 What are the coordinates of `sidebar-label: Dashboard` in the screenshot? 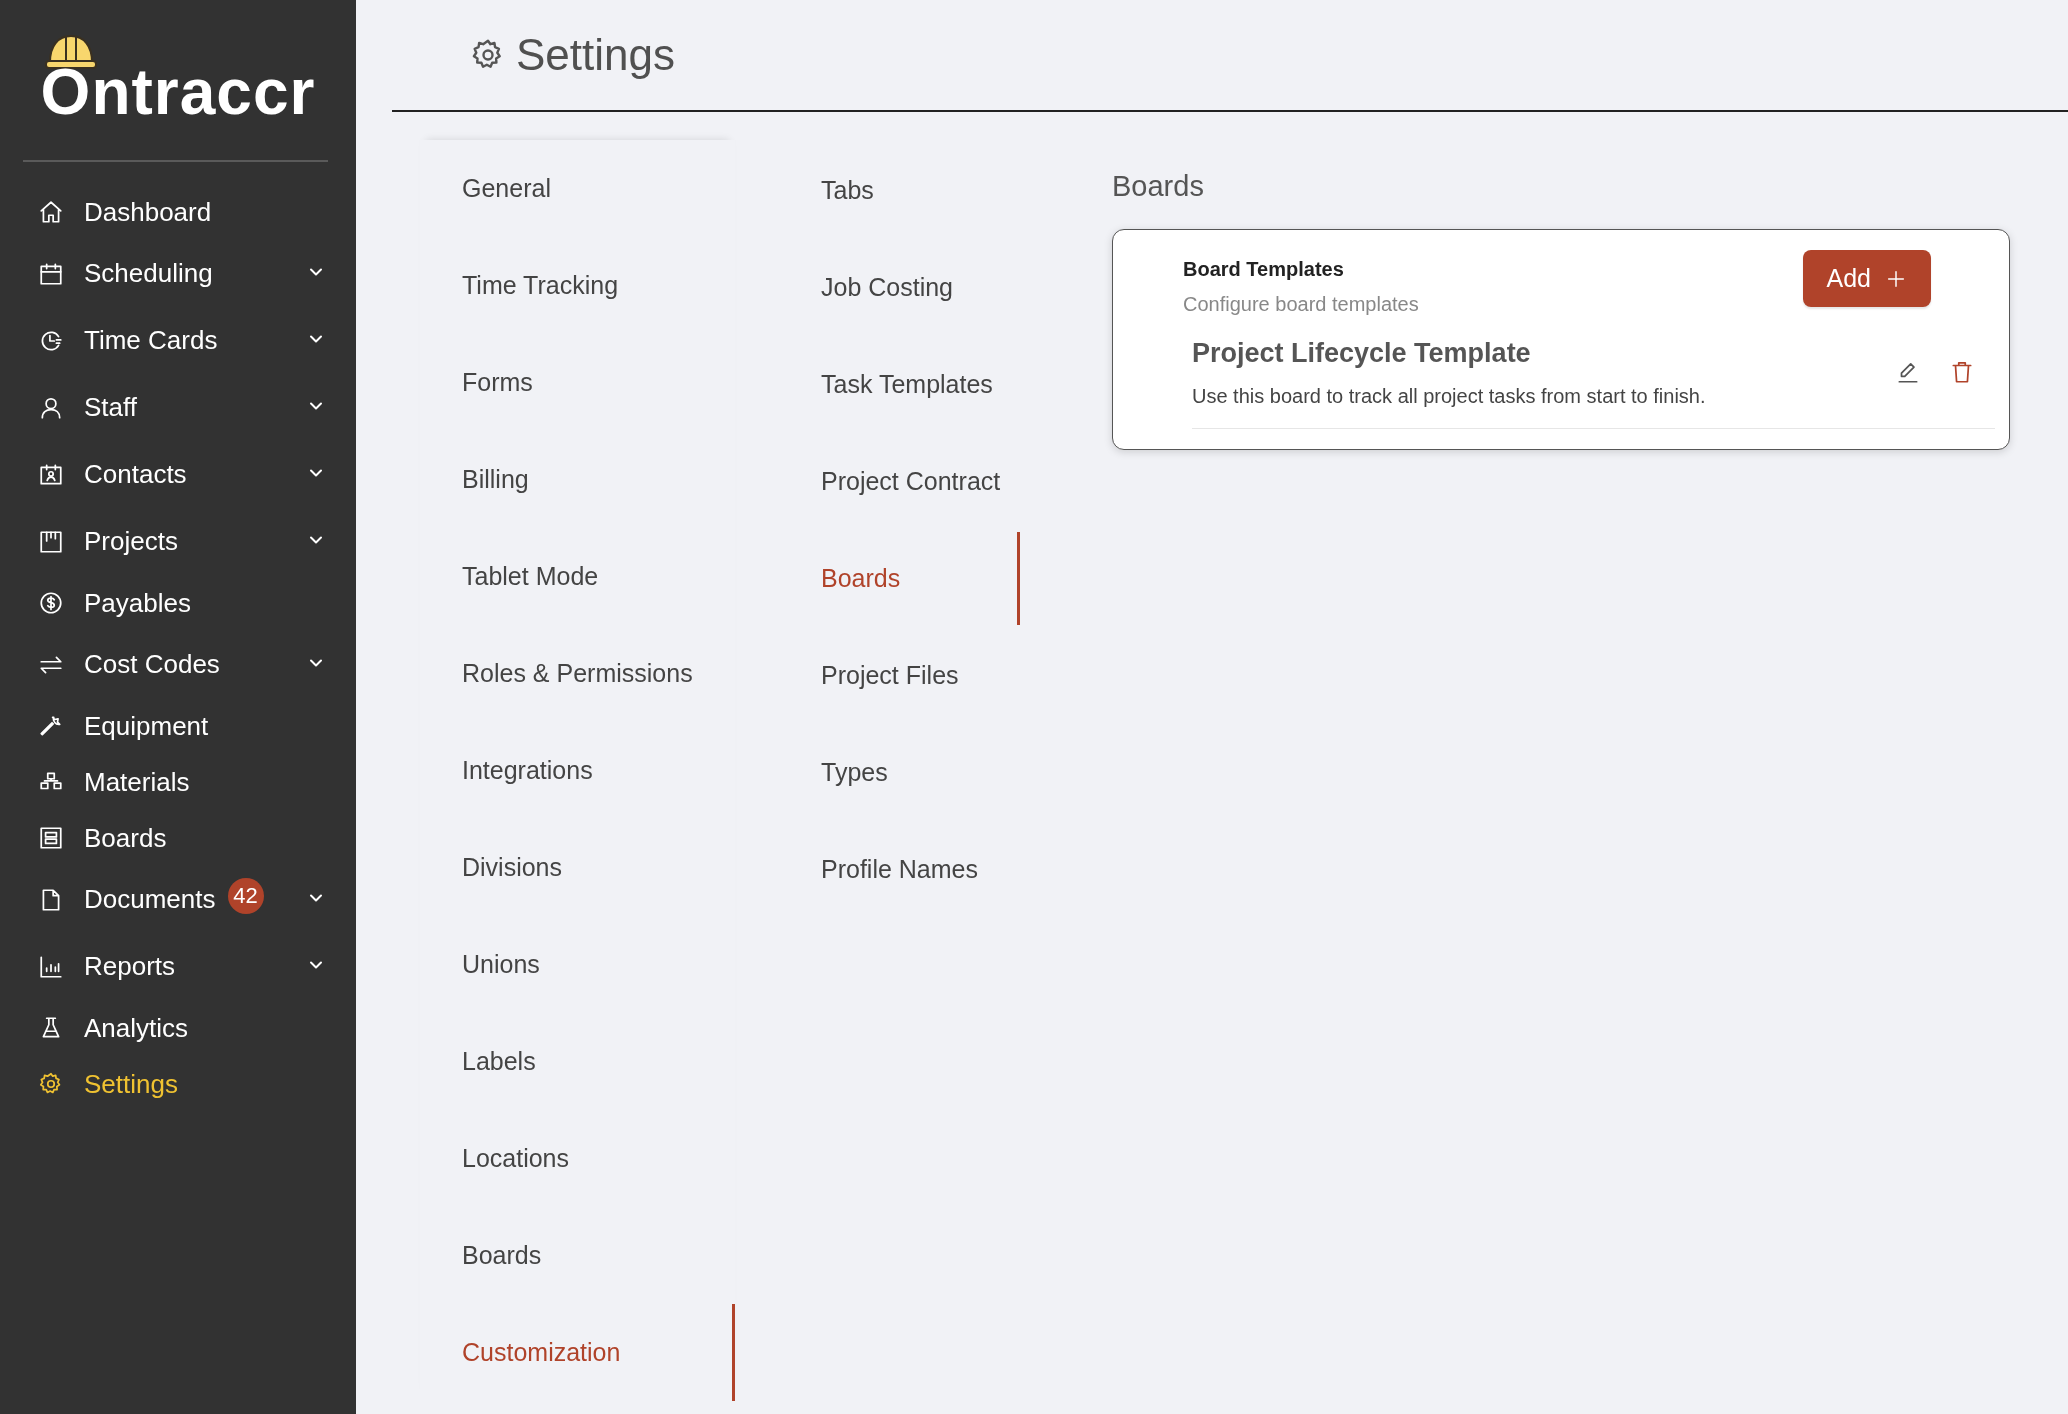 It's located at (148, 212).